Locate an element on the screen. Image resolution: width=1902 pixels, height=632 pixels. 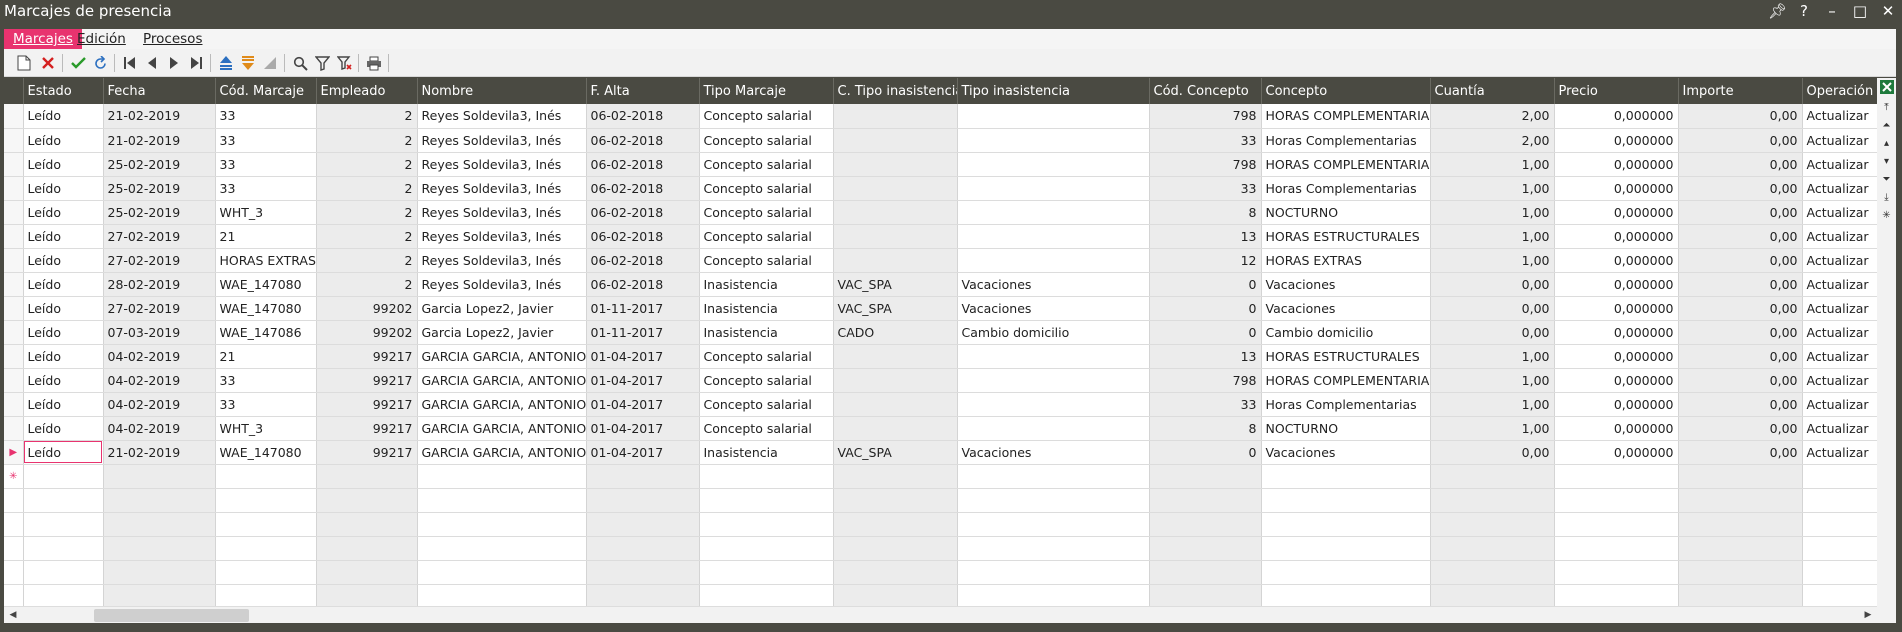
table-cell: 12 is located at coordinates (1205, 260).